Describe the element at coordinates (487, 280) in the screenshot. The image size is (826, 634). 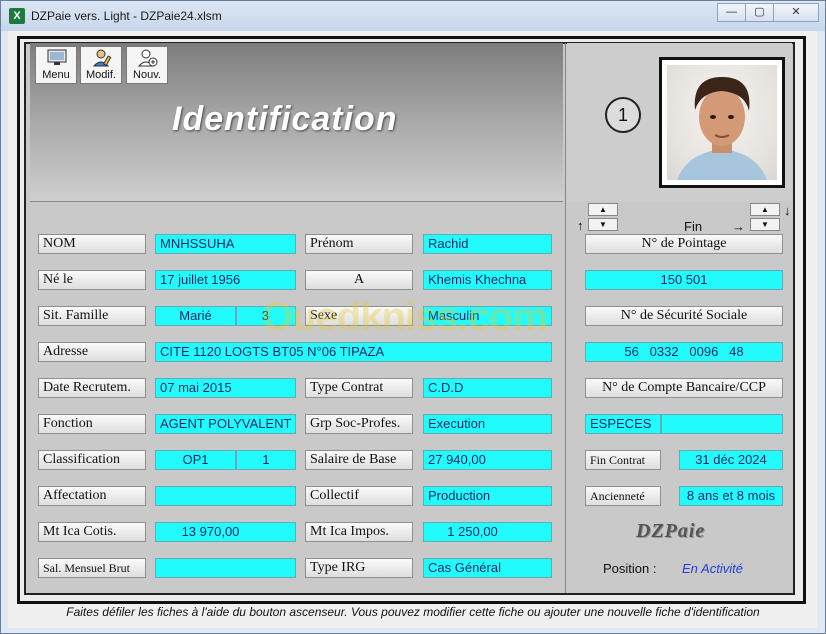
I see `lieu-naissance-field: Khemis Khechna` at that location.